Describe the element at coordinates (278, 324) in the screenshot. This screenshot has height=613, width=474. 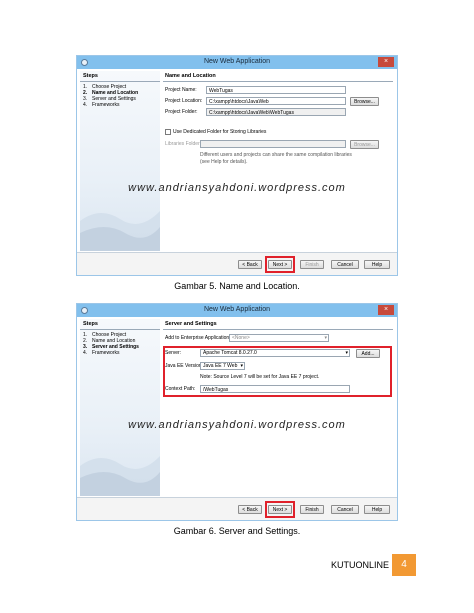
I see `panel-title: Server and Settings` at that location.